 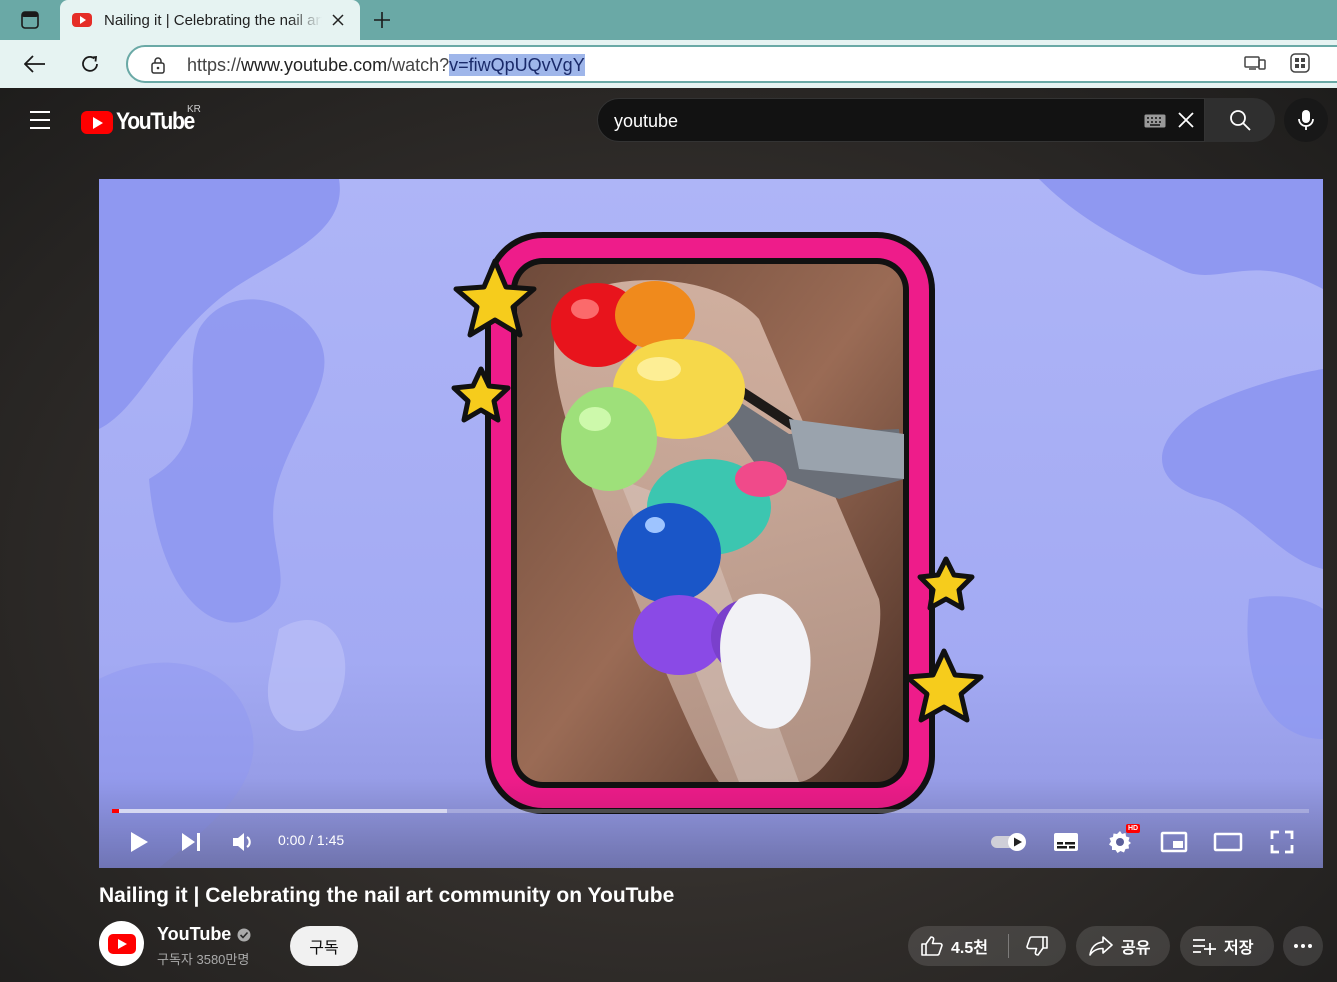 I want to click on more-actions-button, so click(x=1303, y=946).